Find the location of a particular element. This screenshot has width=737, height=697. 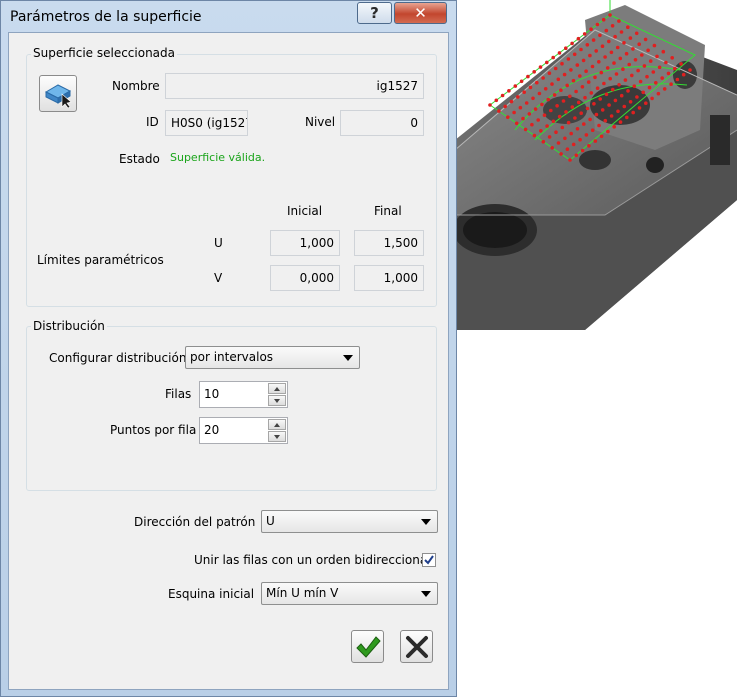

checkmark-icon is located at coordinates (368, 646).